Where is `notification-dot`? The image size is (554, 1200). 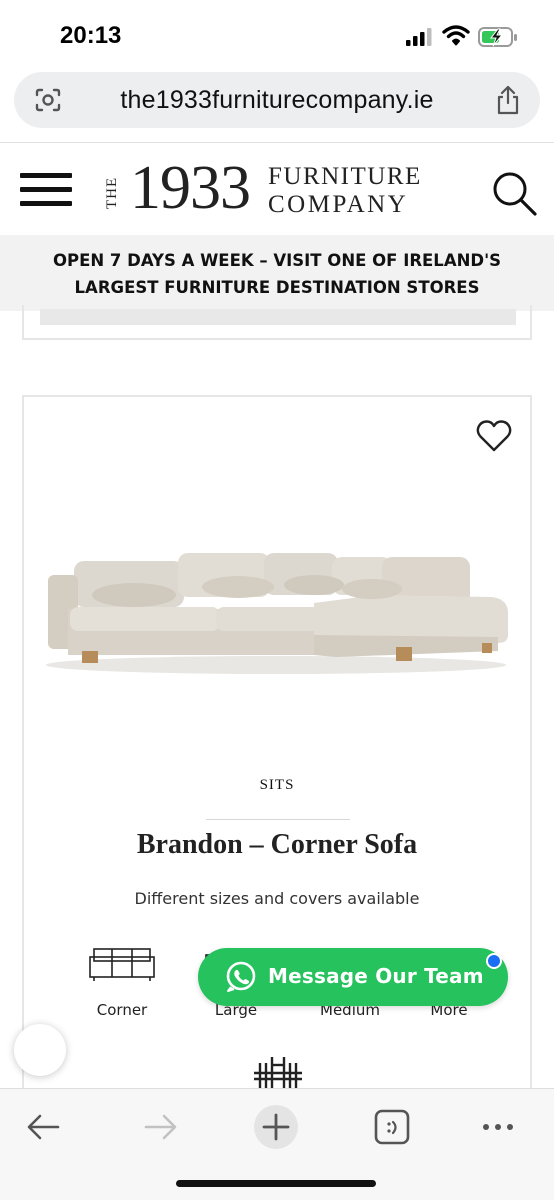 notification-dot is located at coordinates (494, 961).